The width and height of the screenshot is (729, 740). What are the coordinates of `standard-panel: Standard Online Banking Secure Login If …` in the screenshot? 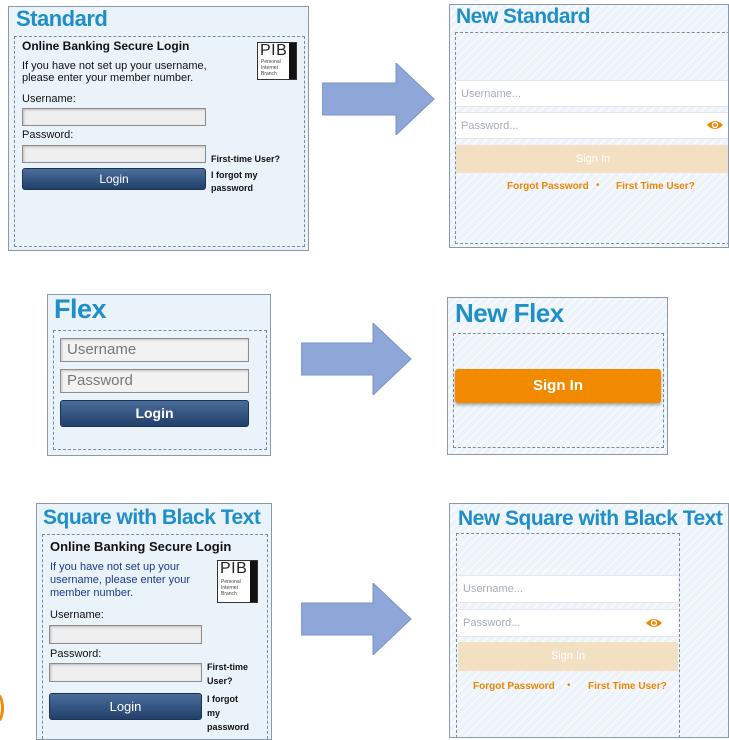 It's located at (158, 128).